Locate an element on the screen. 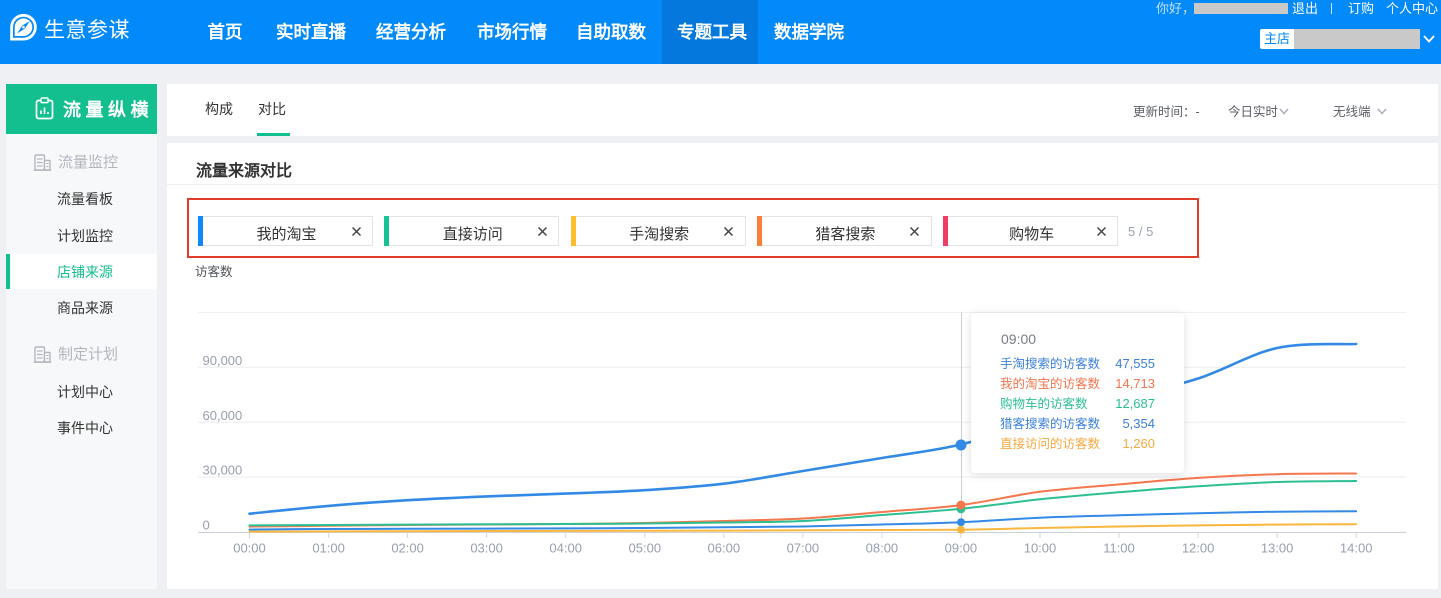 Image resolution: width=1441 pixels, height=598 pixels. svg-text: 08:00 is located at coordinates (882, 548).